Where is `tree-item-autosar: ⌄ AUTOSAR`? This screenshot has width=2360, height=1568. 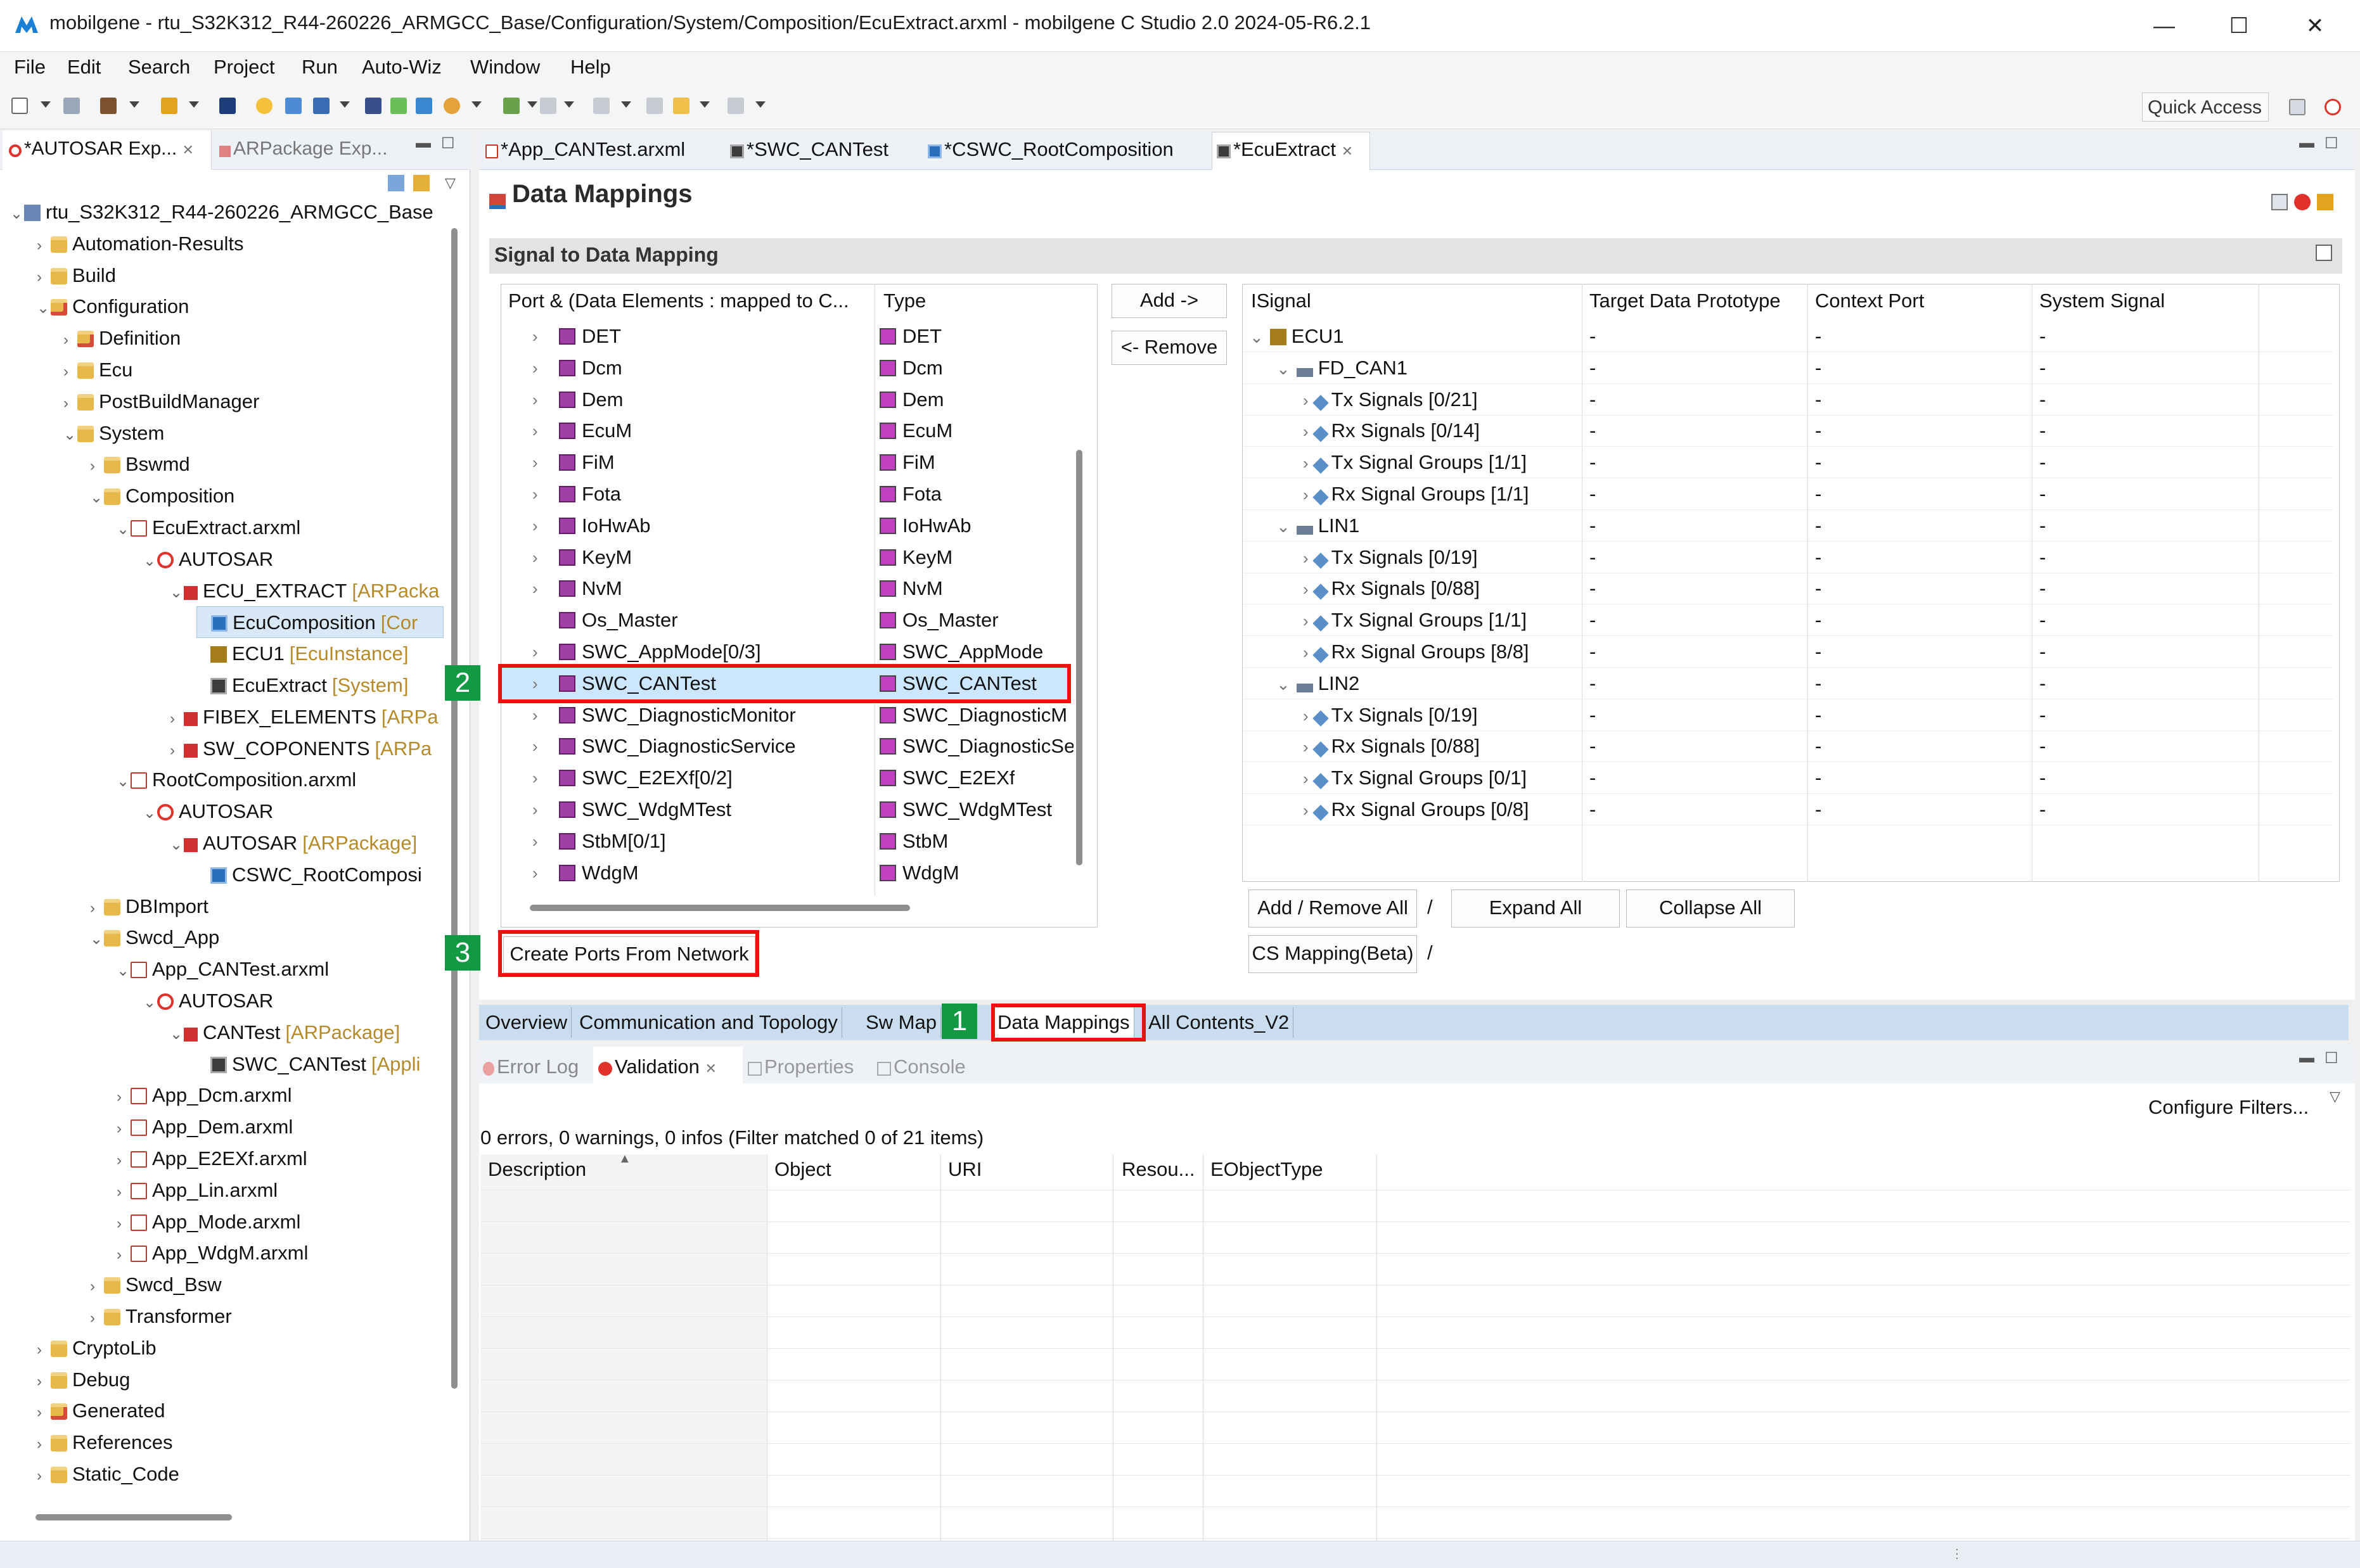
tree-item-autosar: ⌄ AUTOSAR is located at coordinates (208, 559).